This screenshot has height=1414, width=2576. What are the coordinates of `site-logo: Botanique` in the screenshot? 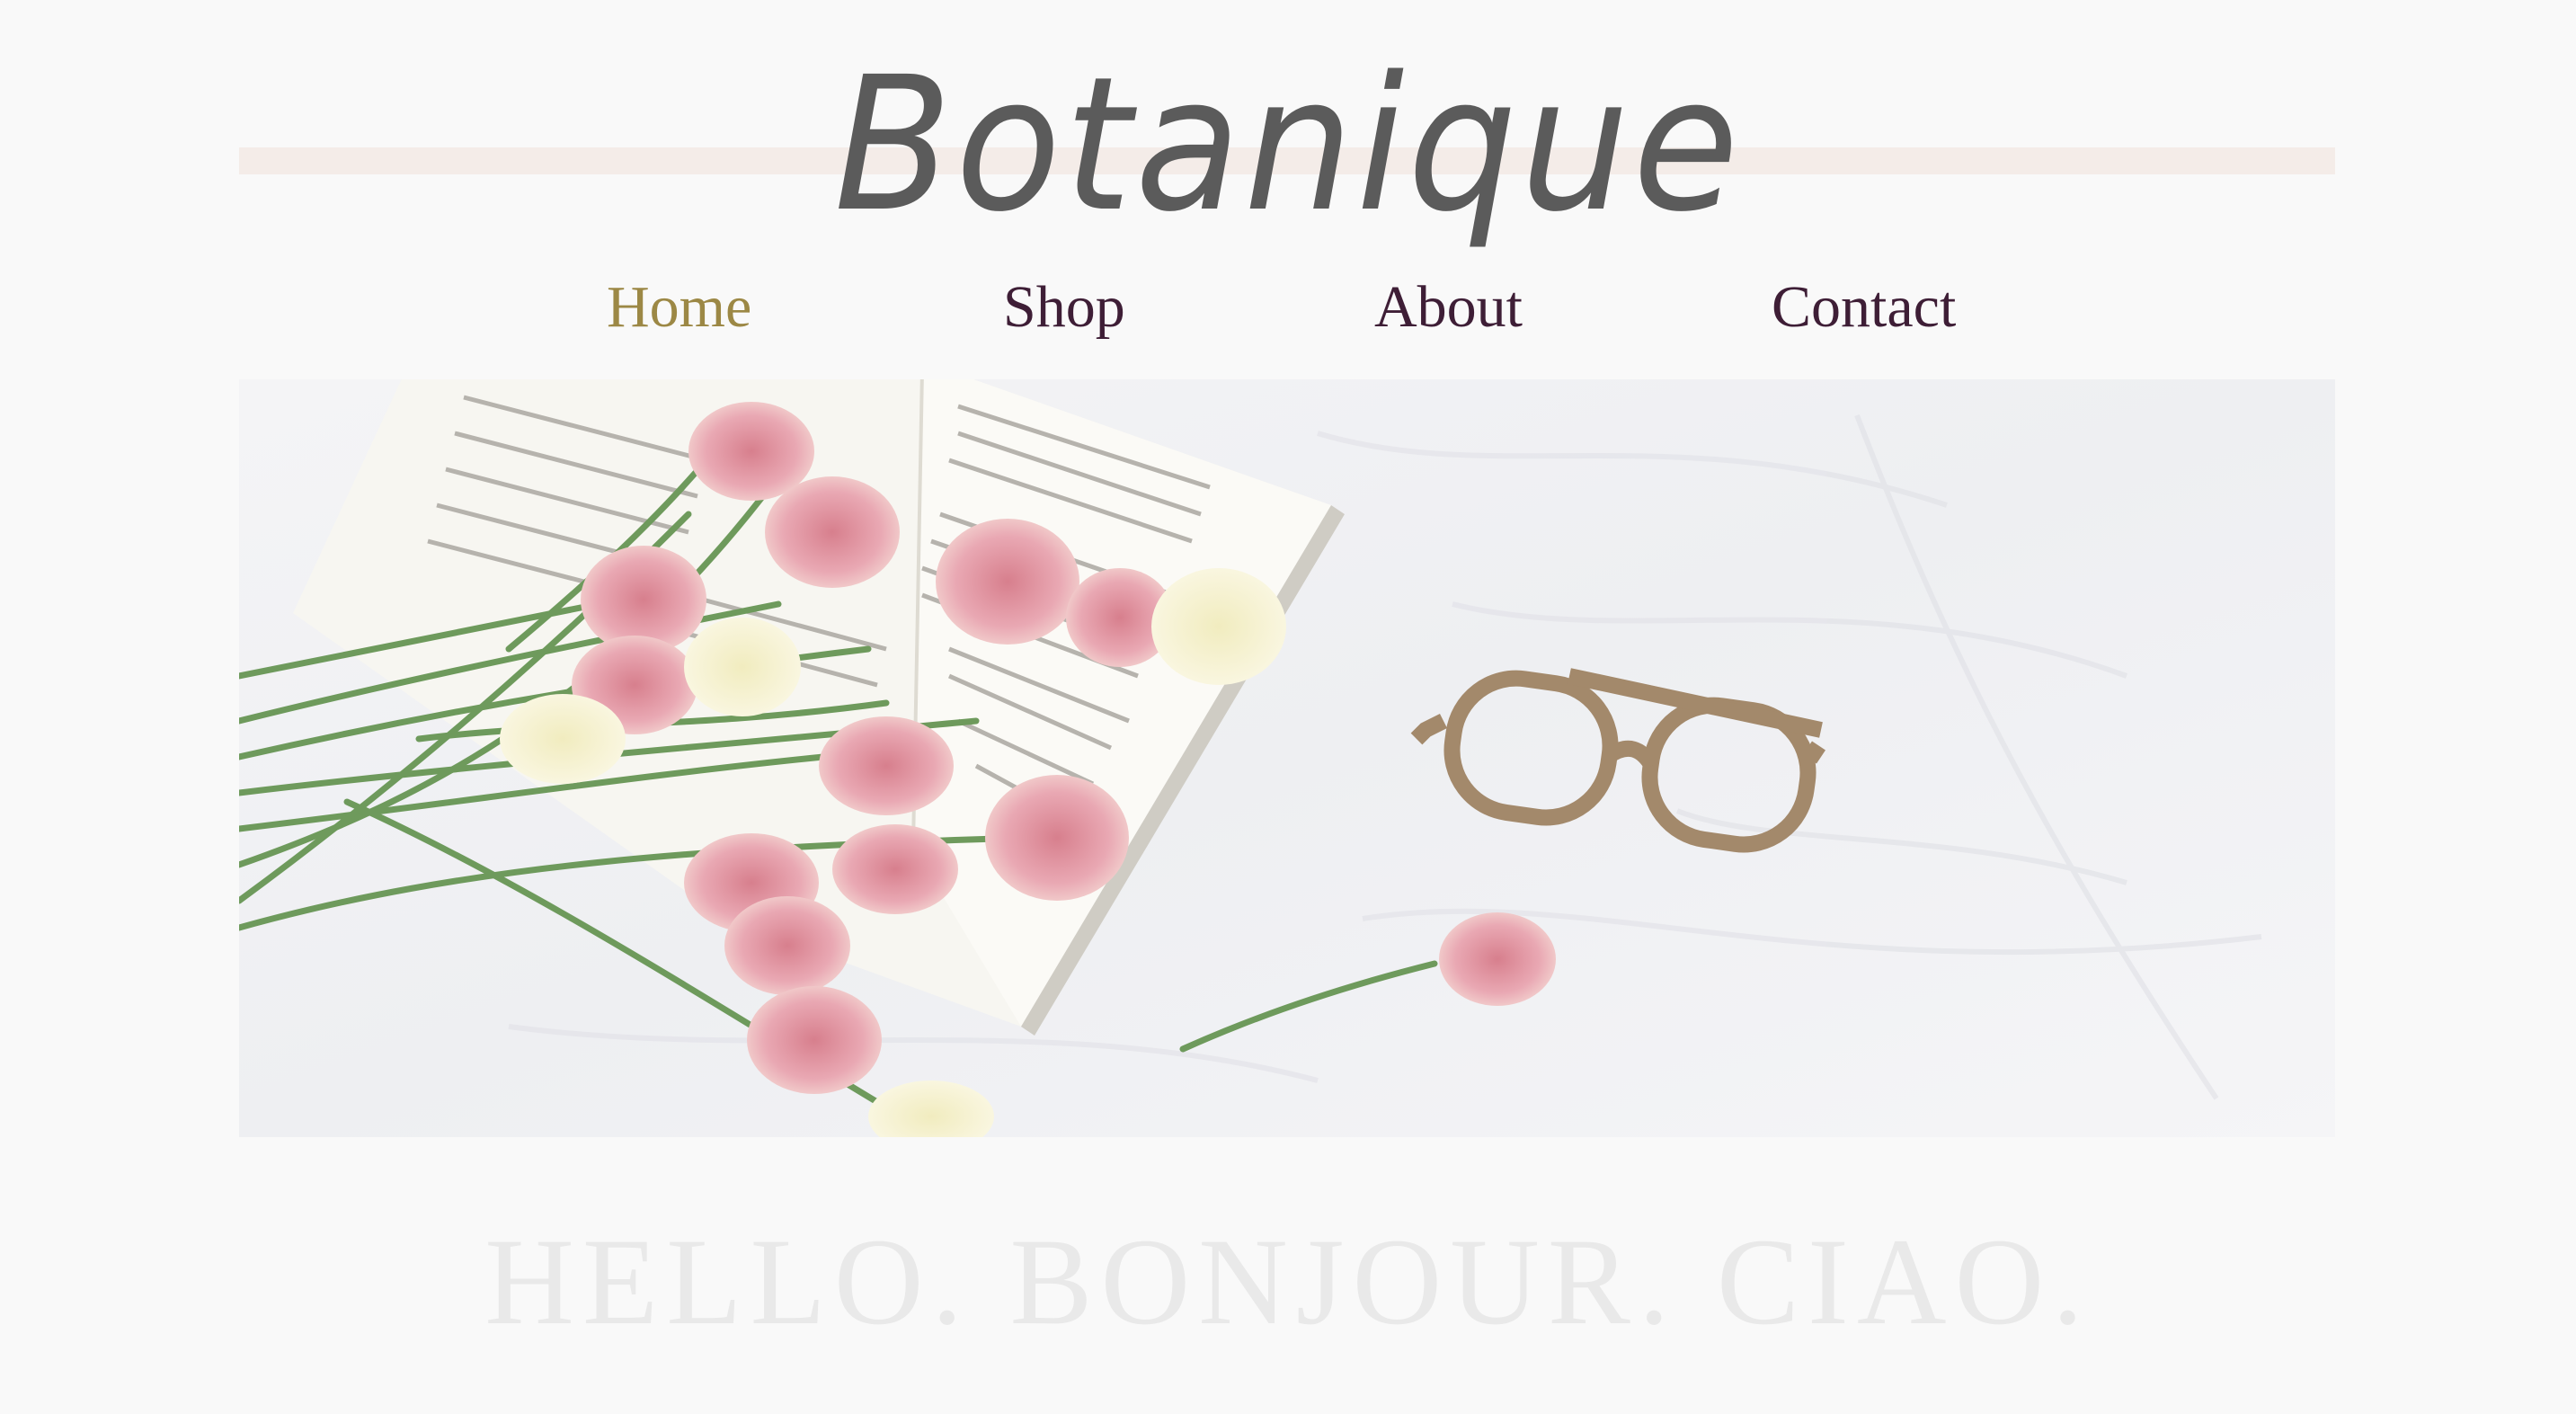 It's located at (1287, 144).